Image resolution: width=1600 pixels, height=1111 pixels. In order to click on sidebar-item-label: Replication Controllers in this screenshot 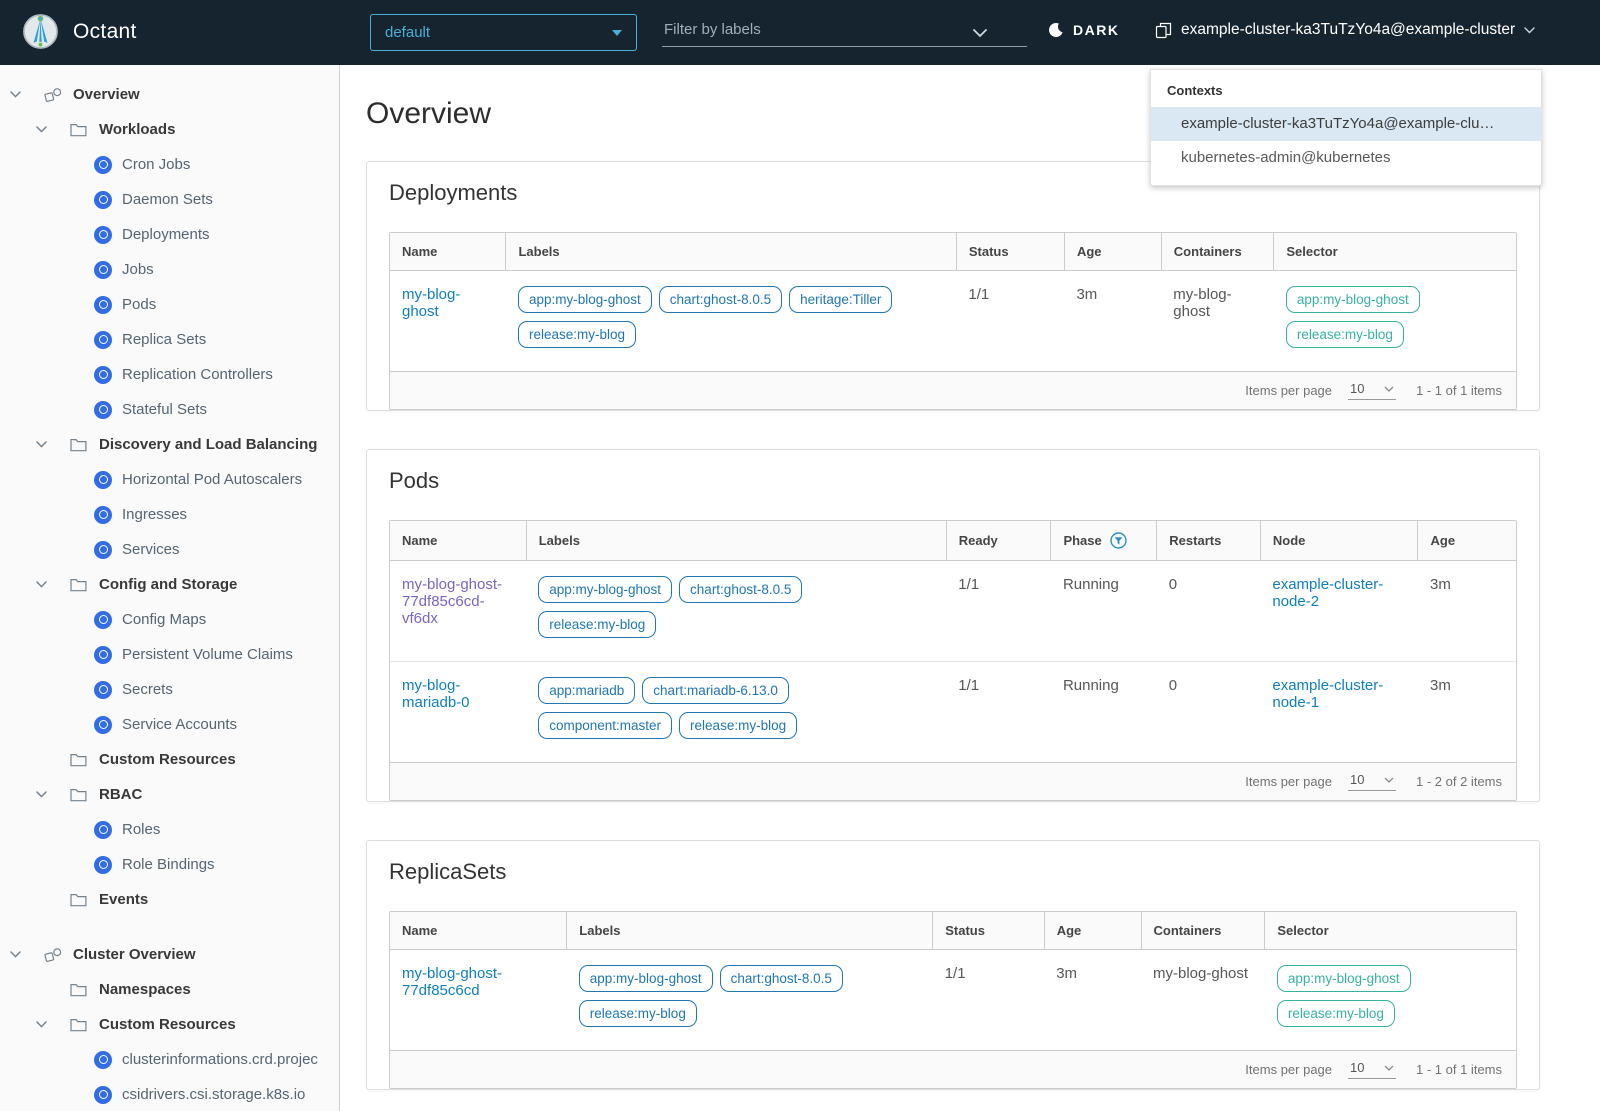, I will do `click(197, 374)`.